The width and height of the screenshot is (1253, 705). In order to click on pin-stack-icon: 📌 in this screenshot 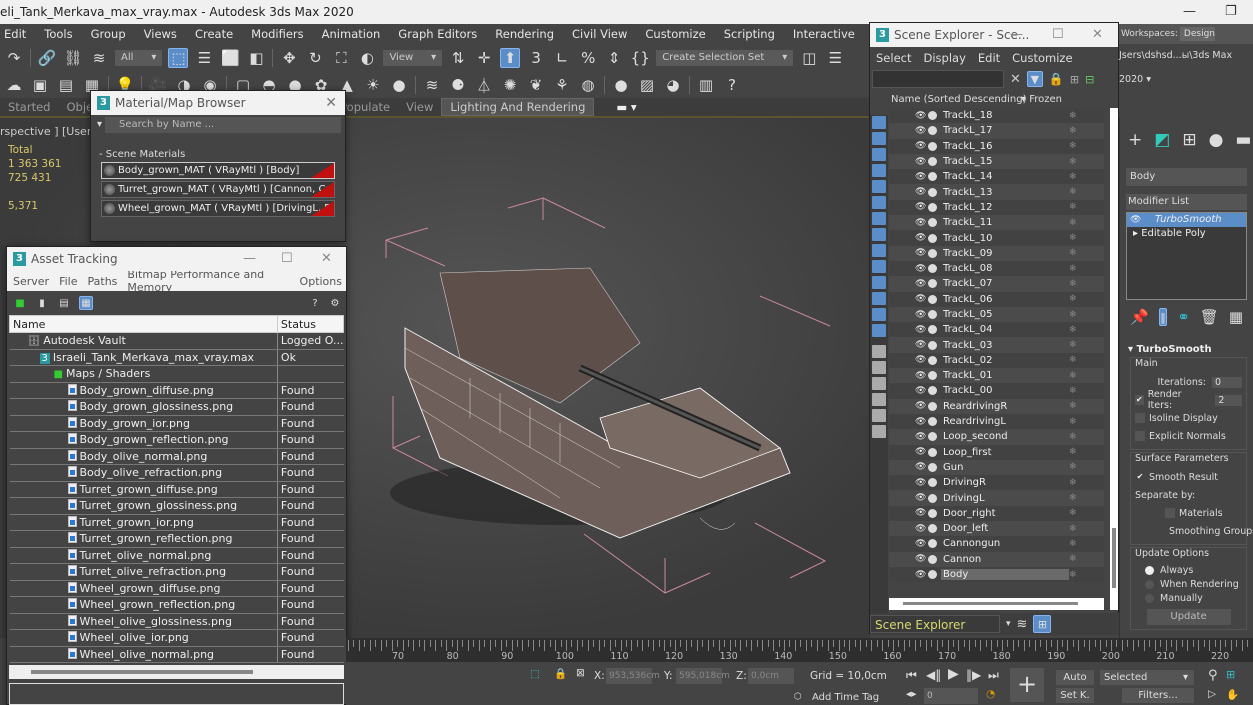, I will do `click(1139, 317)`.